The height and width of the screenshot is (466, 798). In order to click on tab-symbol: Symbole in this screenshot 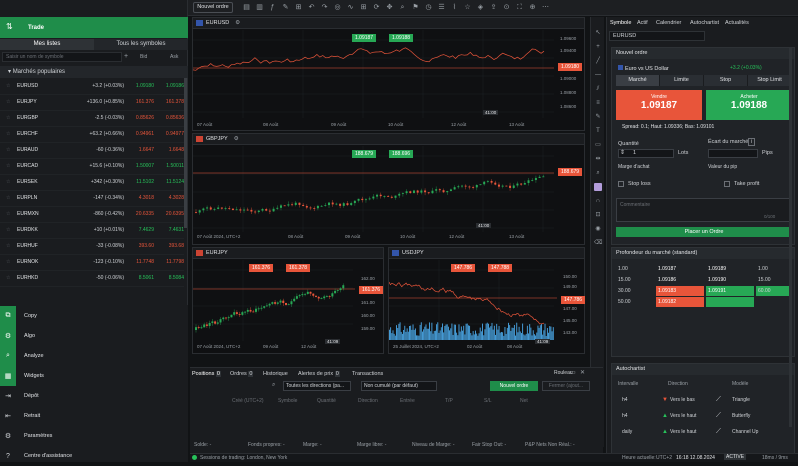, I will do `click(620, 23)`.